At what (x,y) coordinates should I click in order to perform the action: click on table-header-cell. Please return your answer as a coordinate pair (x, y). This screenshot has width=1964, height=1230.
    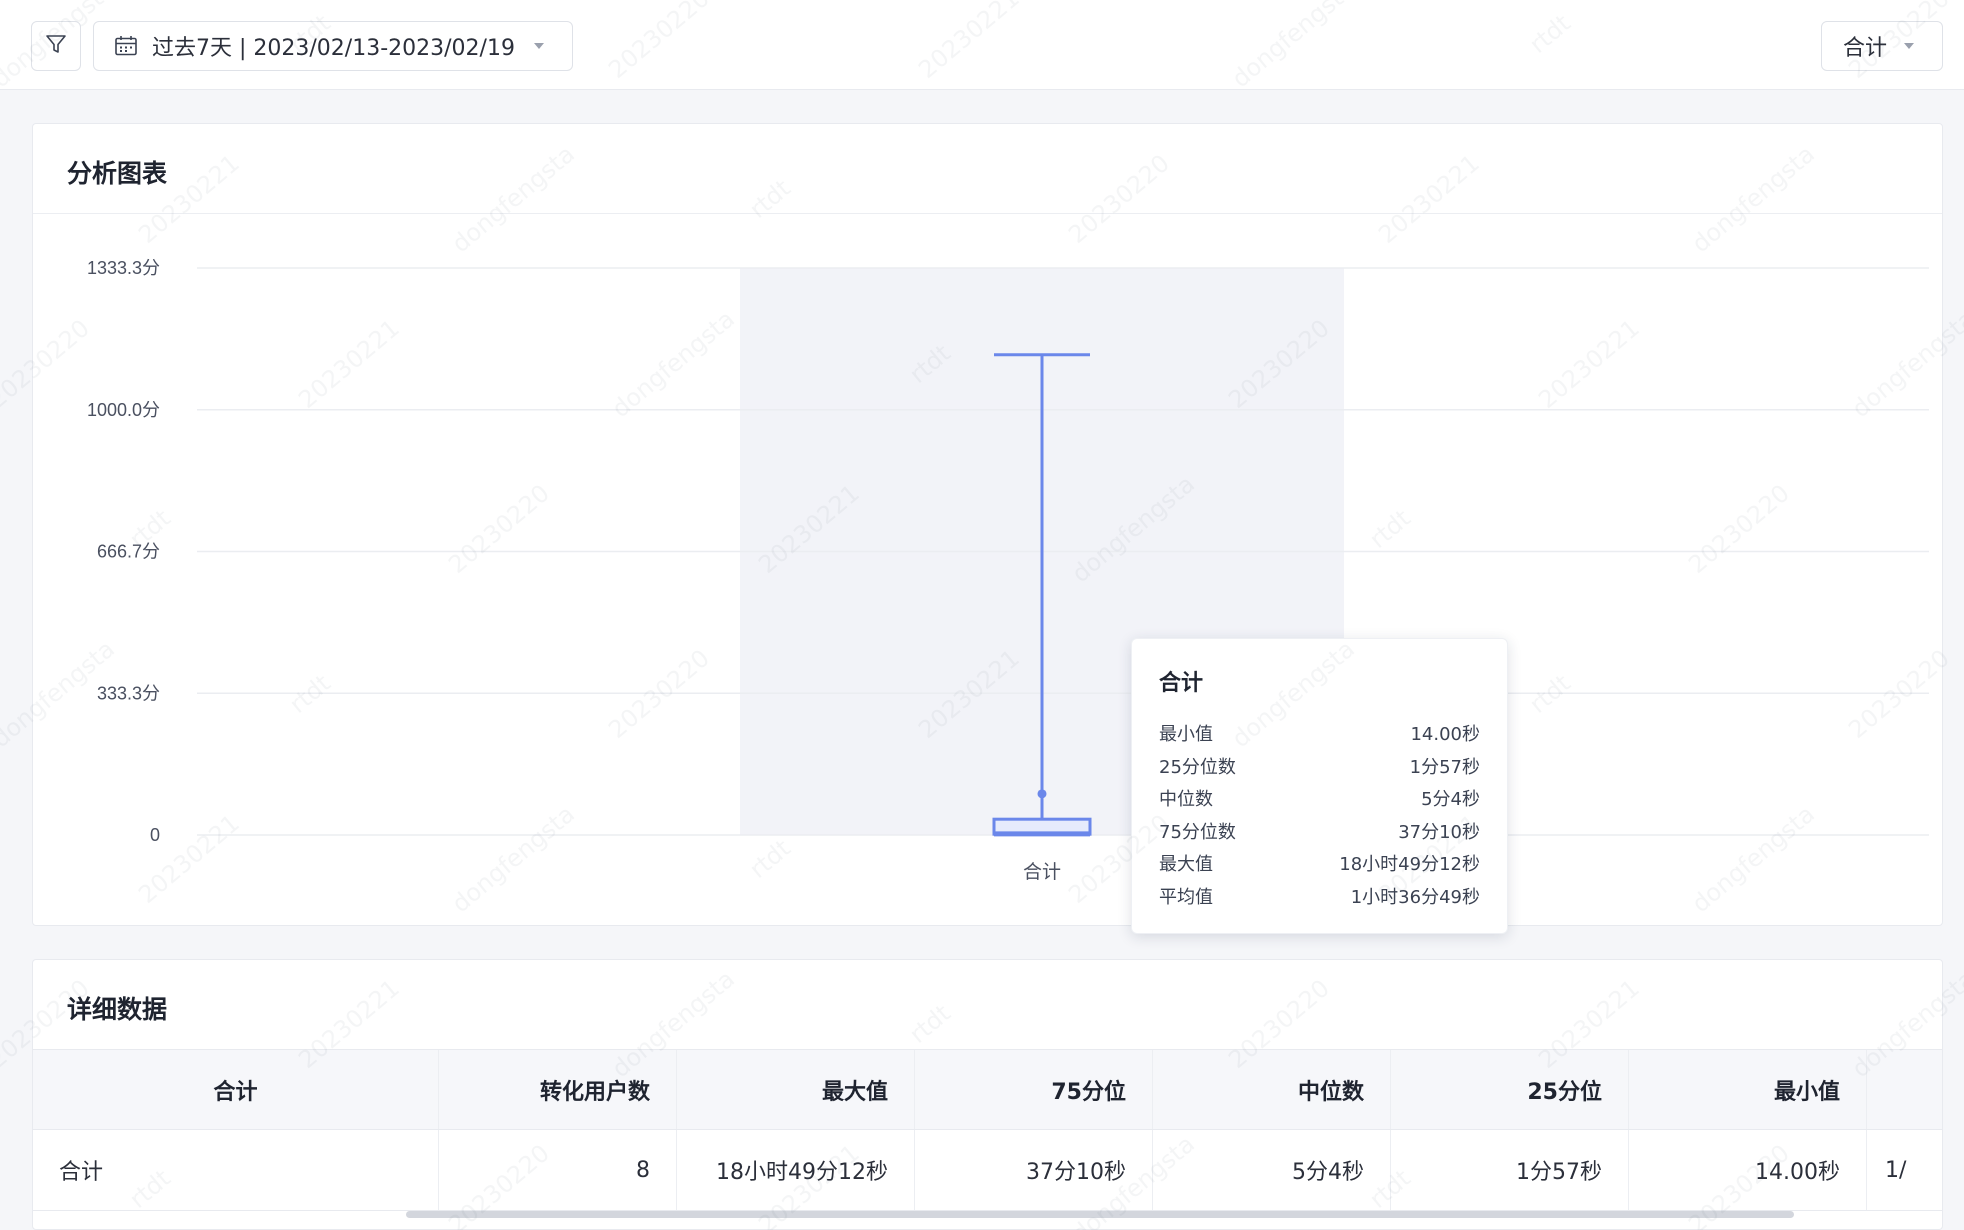
    Looking at the image, I should click on (1903, 1089).